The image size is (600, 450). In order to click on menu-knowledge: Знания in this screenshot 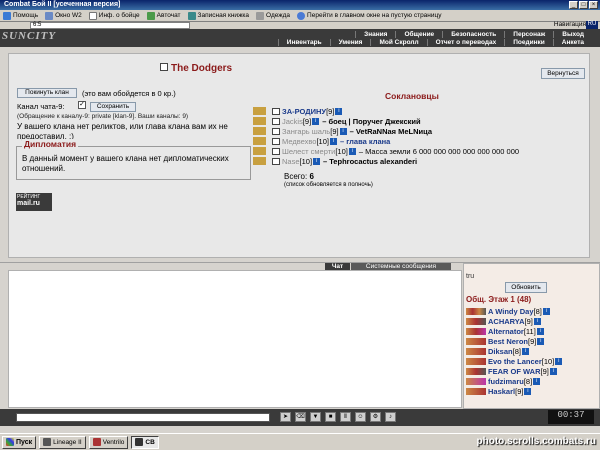, I will do `click(375, 34)`.